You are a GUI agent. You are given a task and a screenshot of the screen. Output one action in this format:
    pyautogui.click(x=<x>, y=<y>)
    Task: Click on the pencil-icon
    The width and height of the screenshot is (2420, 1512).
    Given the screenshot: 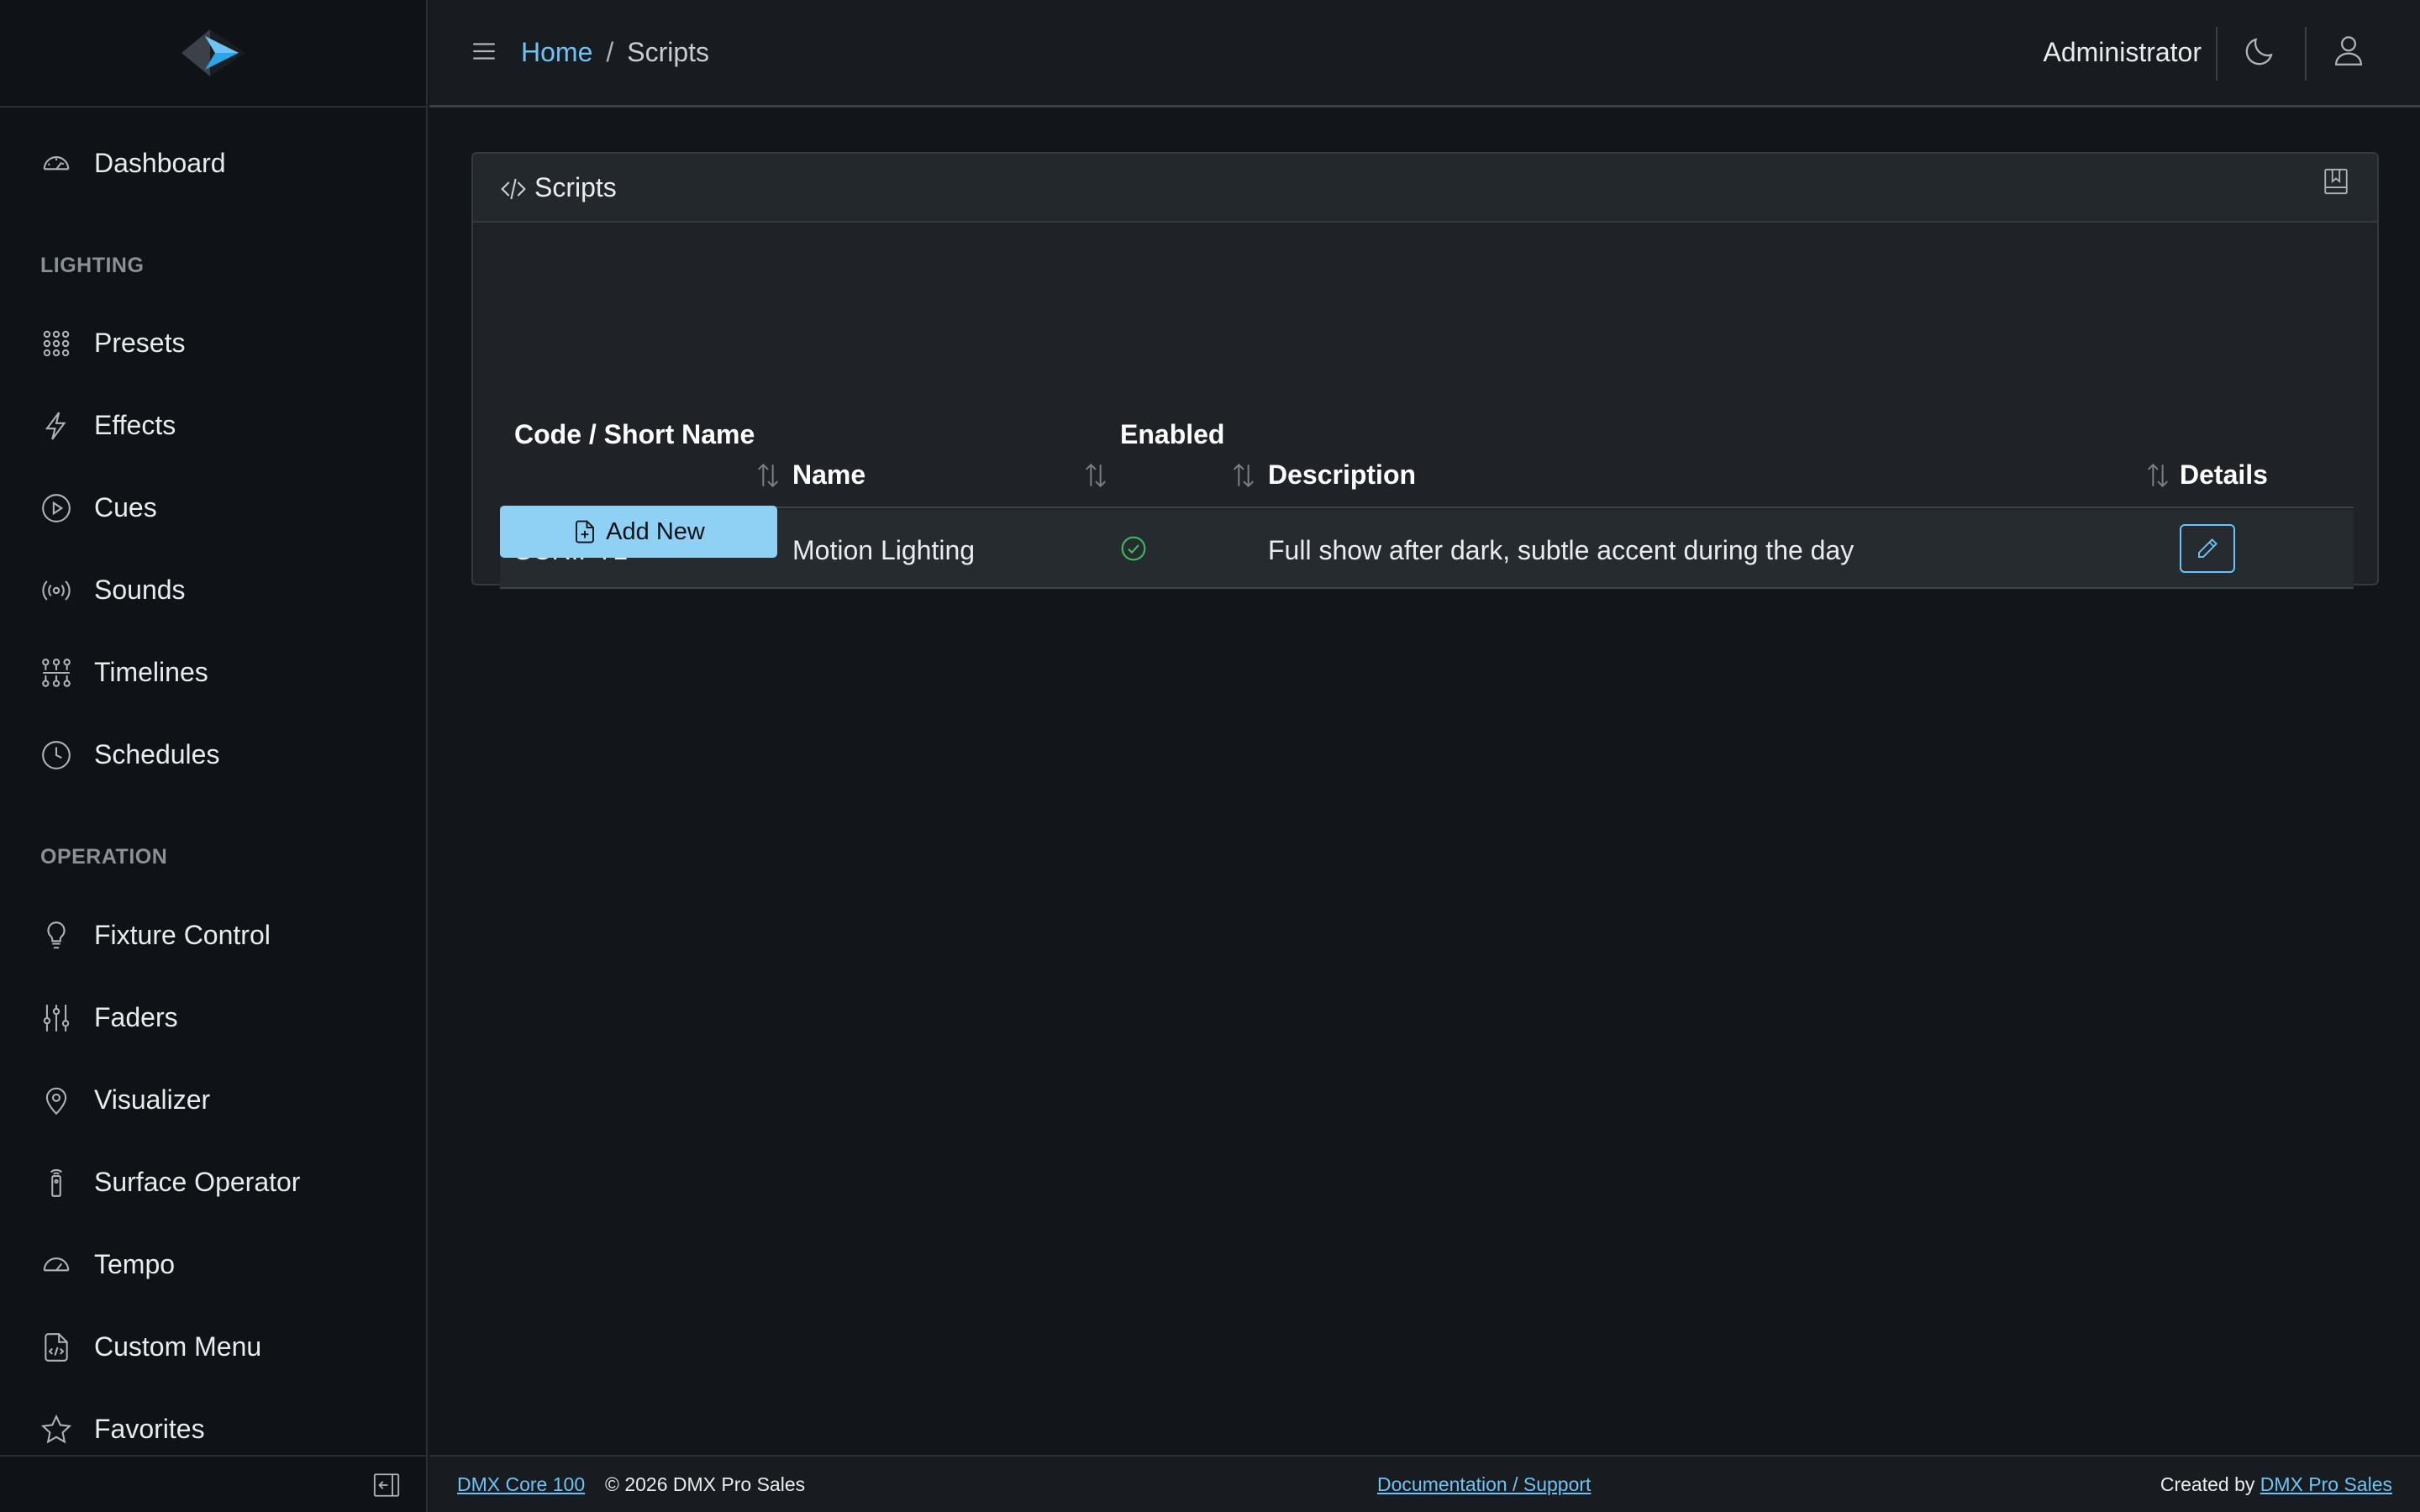 What is the action you would take?
    pyautogui.click(x=2208, y=548)
    